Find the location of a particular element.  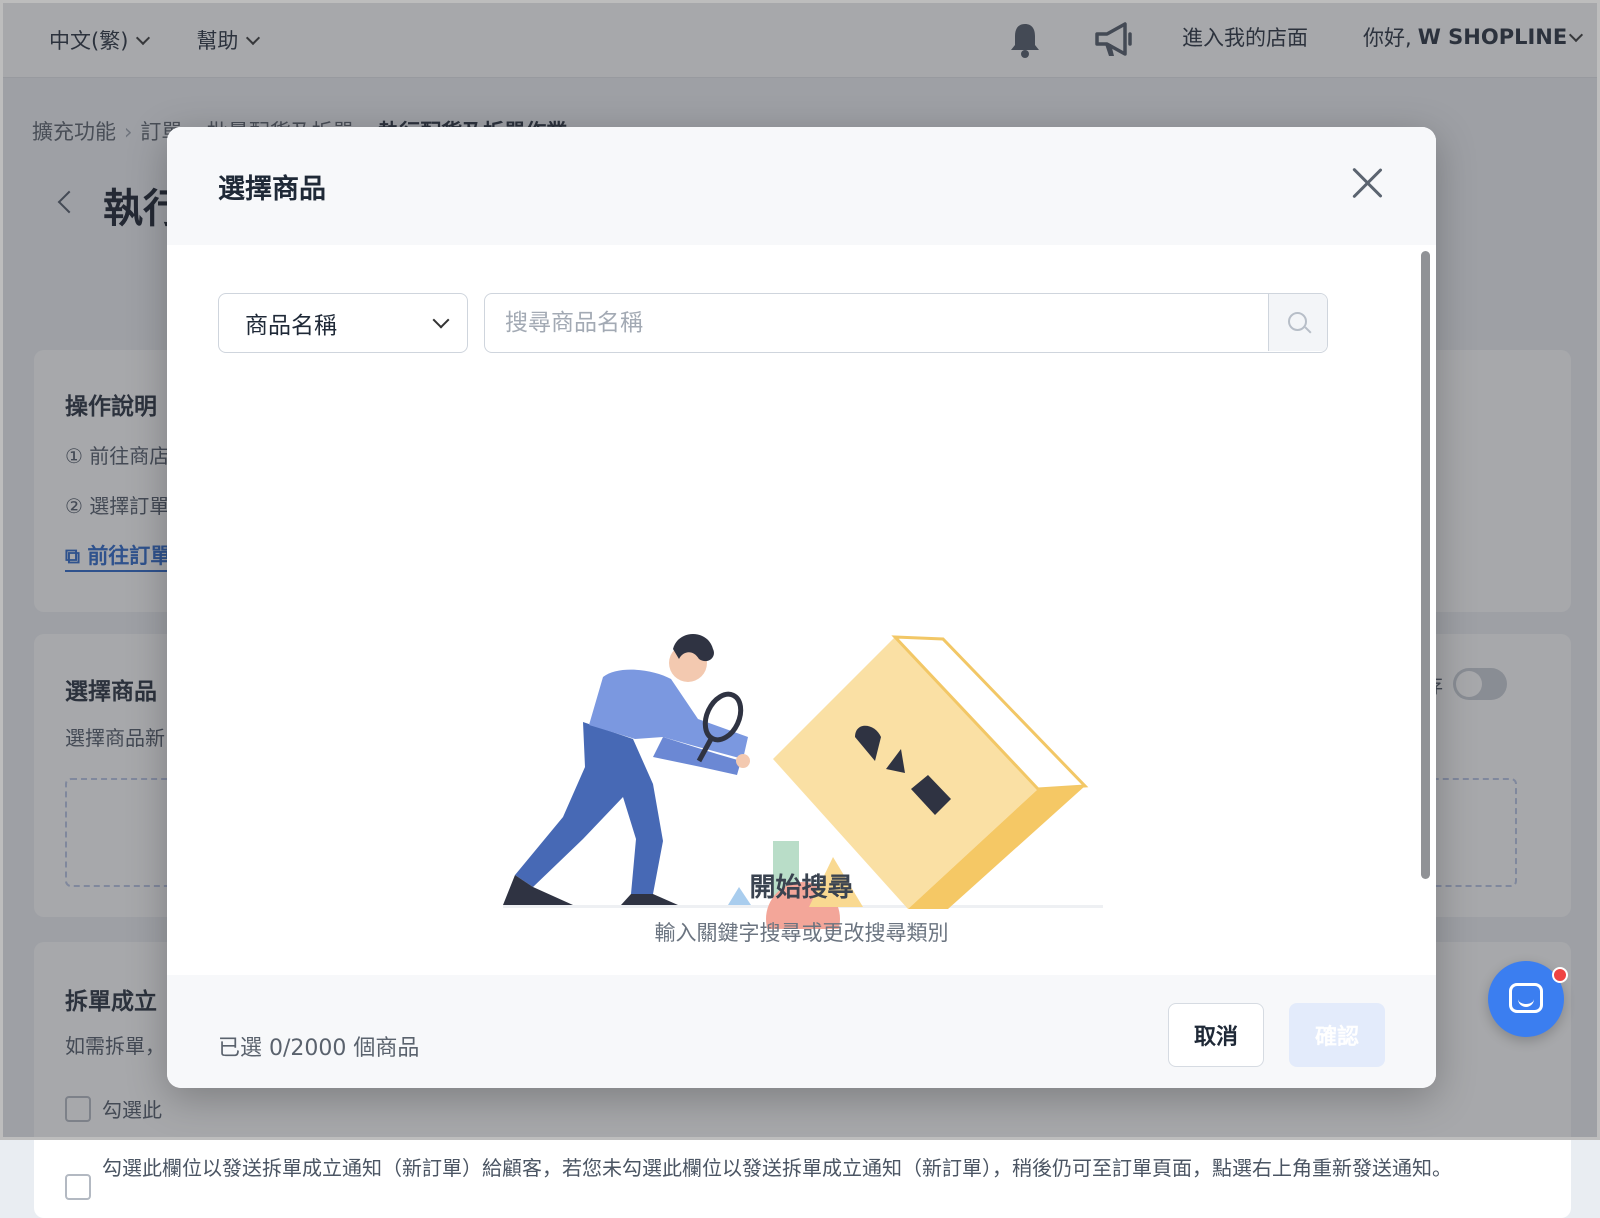

search-button is located at coordinates (1297, 322).